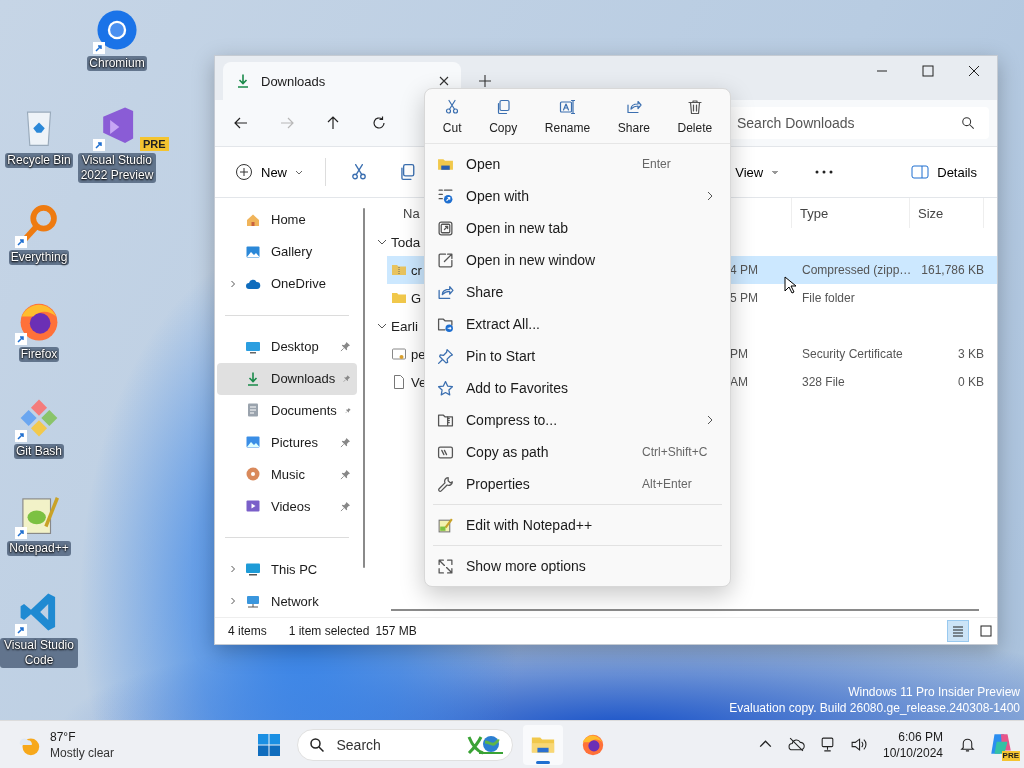 The height and width of the screenshot is (768, 1024). What do you see at coordinates (657, 164) in the screenshot?
I see `shortcut-hint: Enter` at bounding box center [657, 164].